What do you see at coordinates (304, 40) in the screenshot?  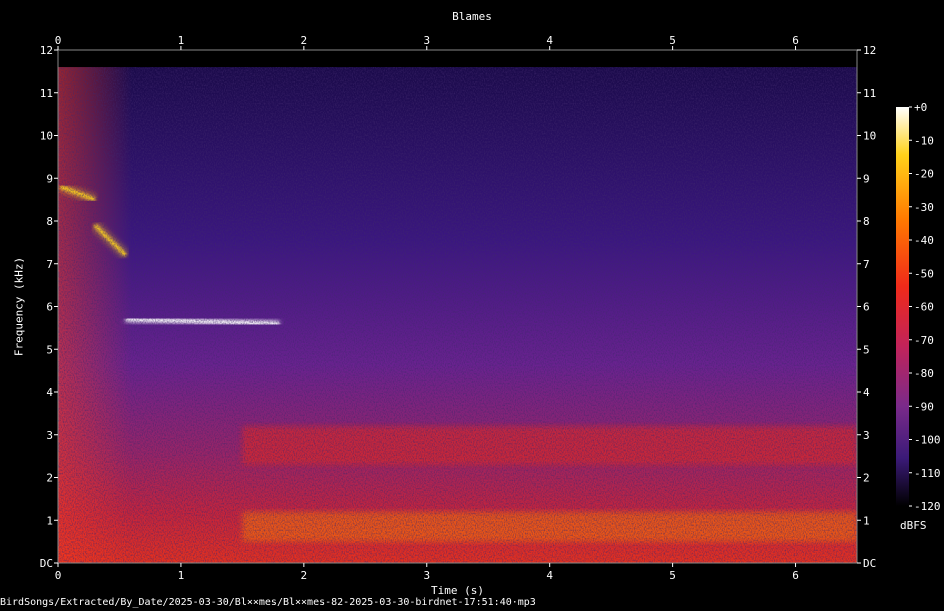 I see `x-tick-label-top-2: 2` at bounding box center [304, 40].